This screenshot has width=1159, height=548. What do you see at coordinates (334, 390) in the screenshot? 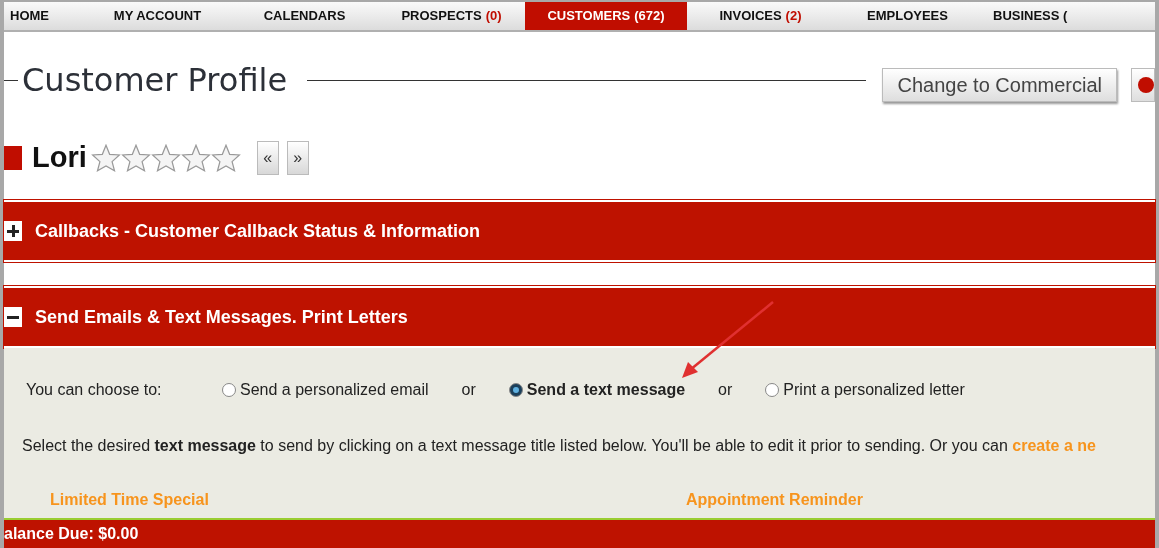
I see `option-label: Send a personalized email` at bounding box center [334, 390].